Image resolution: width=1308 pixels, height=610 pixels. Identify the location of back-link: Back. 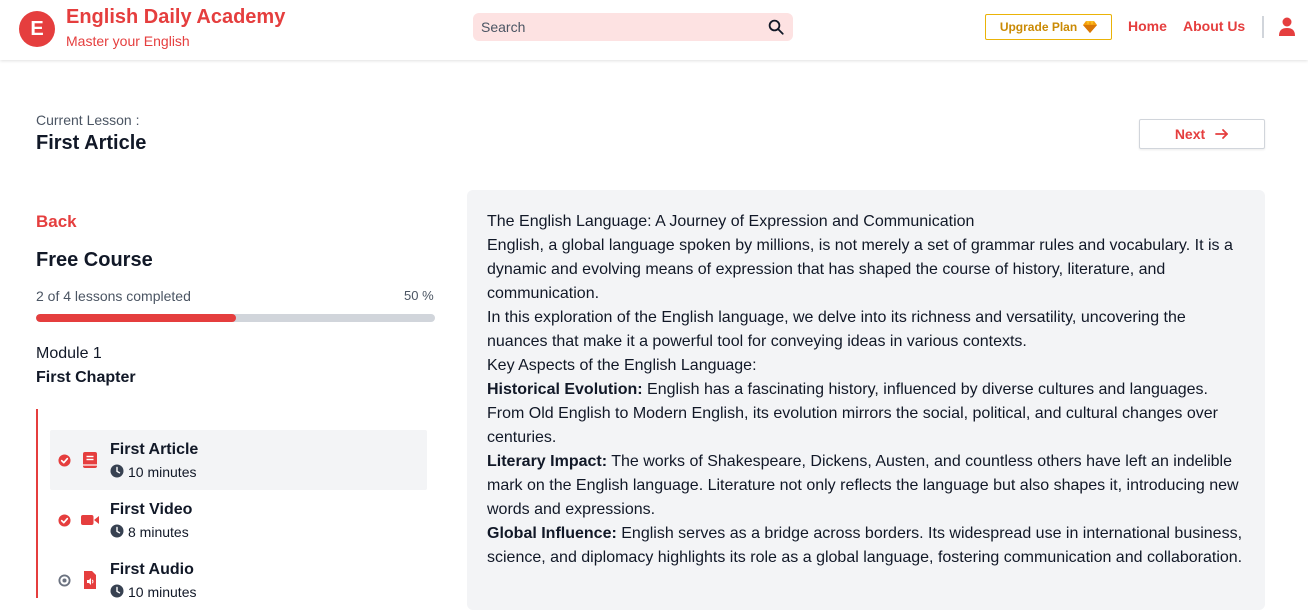
(56, 222).